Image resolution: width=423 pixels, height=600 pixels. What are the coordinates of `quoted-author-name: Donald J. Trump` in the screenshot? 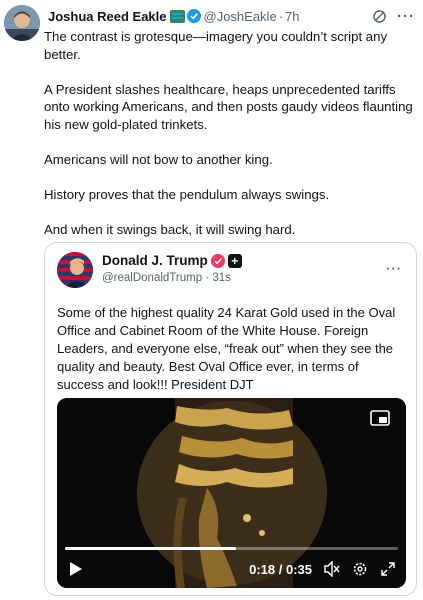 It's located at (155, 260).